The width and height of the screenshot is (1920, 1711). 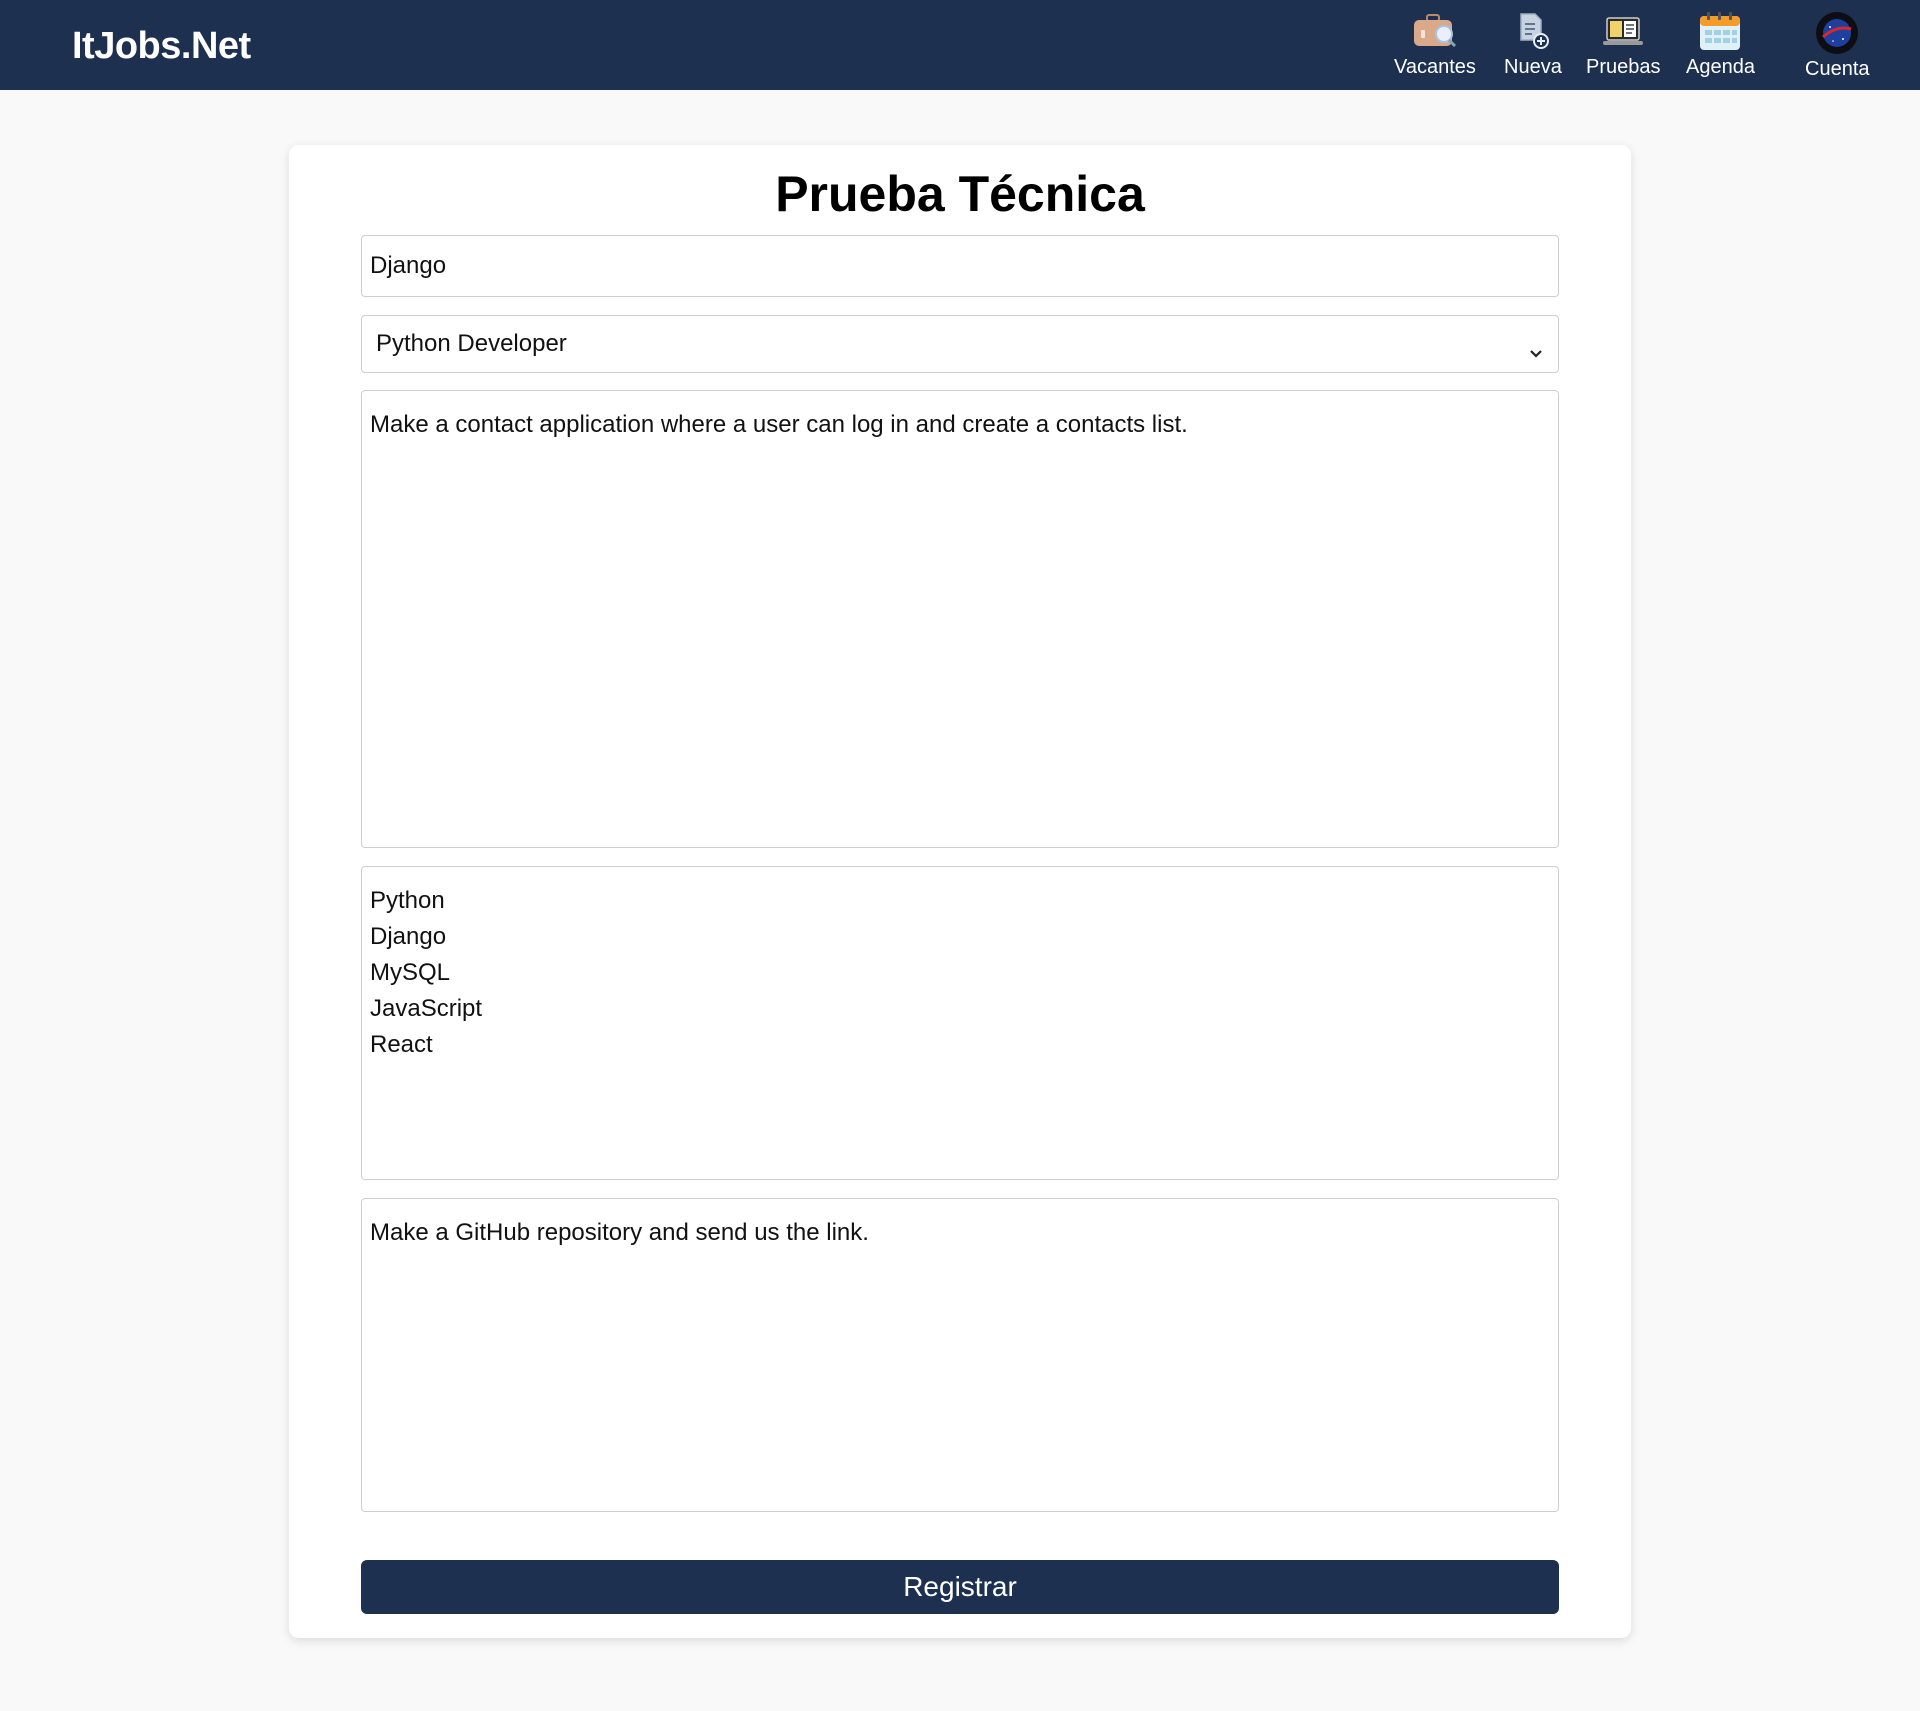 What do you see at coordinates (401, 1044) in the screenshot?
I see `skill-line: React` at bounding box center [401, 1044].